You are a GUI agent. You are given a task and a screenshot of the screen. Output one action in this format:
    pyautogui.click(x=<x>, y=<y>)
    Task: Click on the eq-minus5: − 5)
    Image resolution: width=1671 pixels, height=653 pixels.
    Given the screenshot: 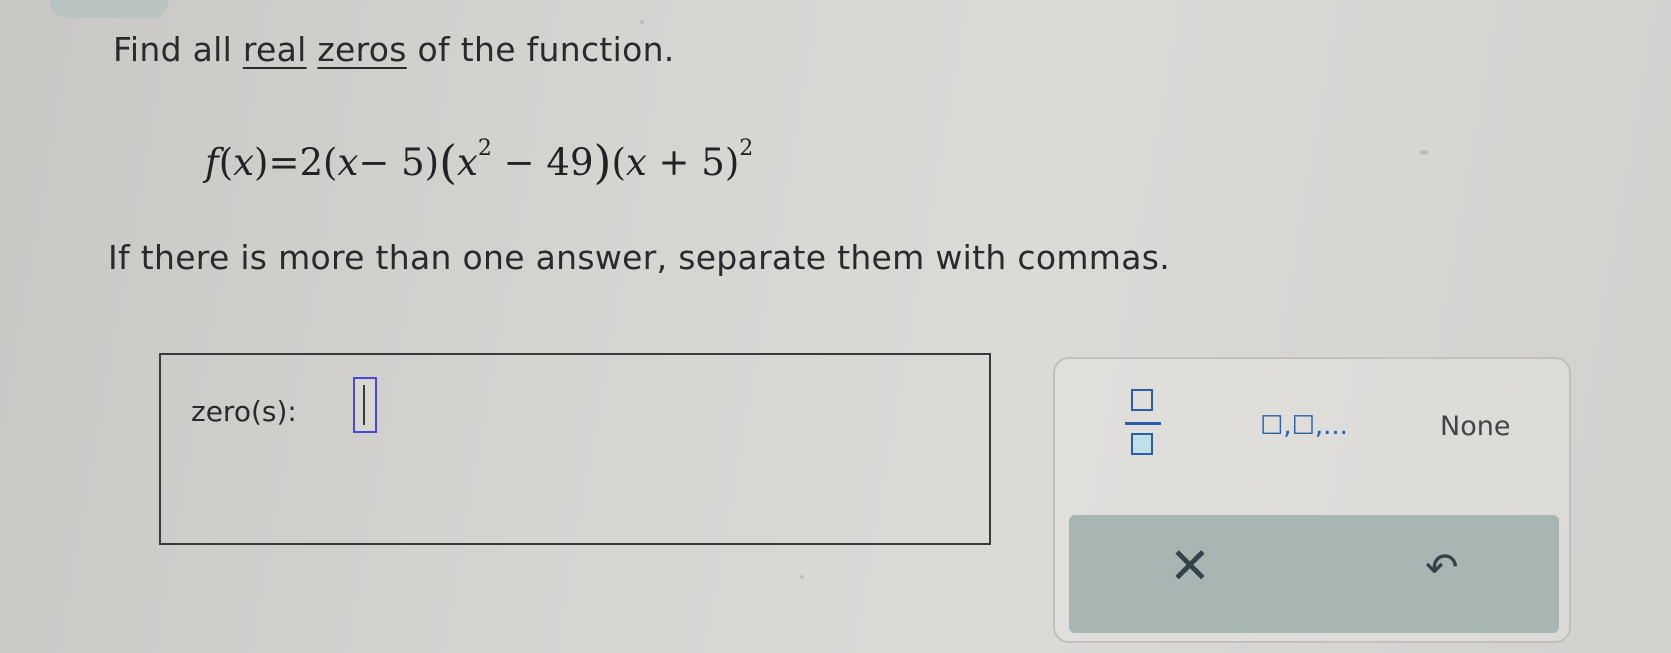 What is the action you would take?
    pyautogui.click(x=399, y=162)
    